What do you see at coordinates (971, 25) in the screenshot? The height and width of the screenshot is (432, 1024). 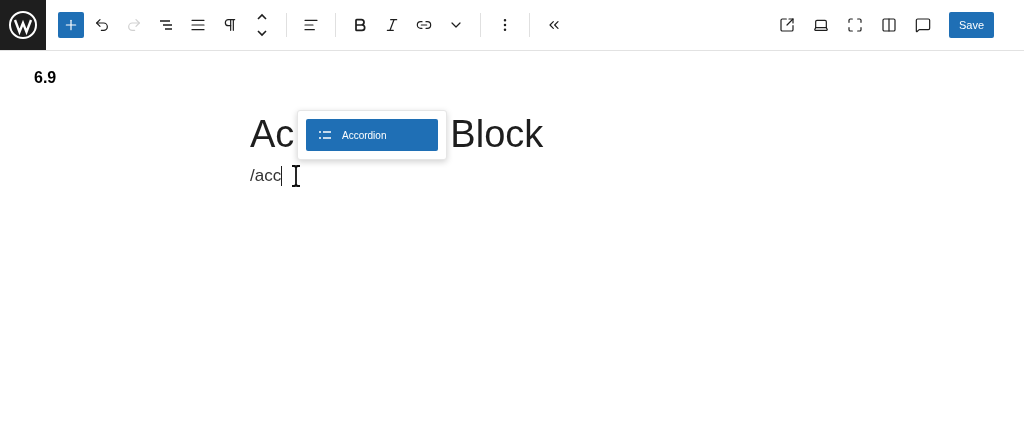 I see `save-button: Save` at bounding box center [971, 25].